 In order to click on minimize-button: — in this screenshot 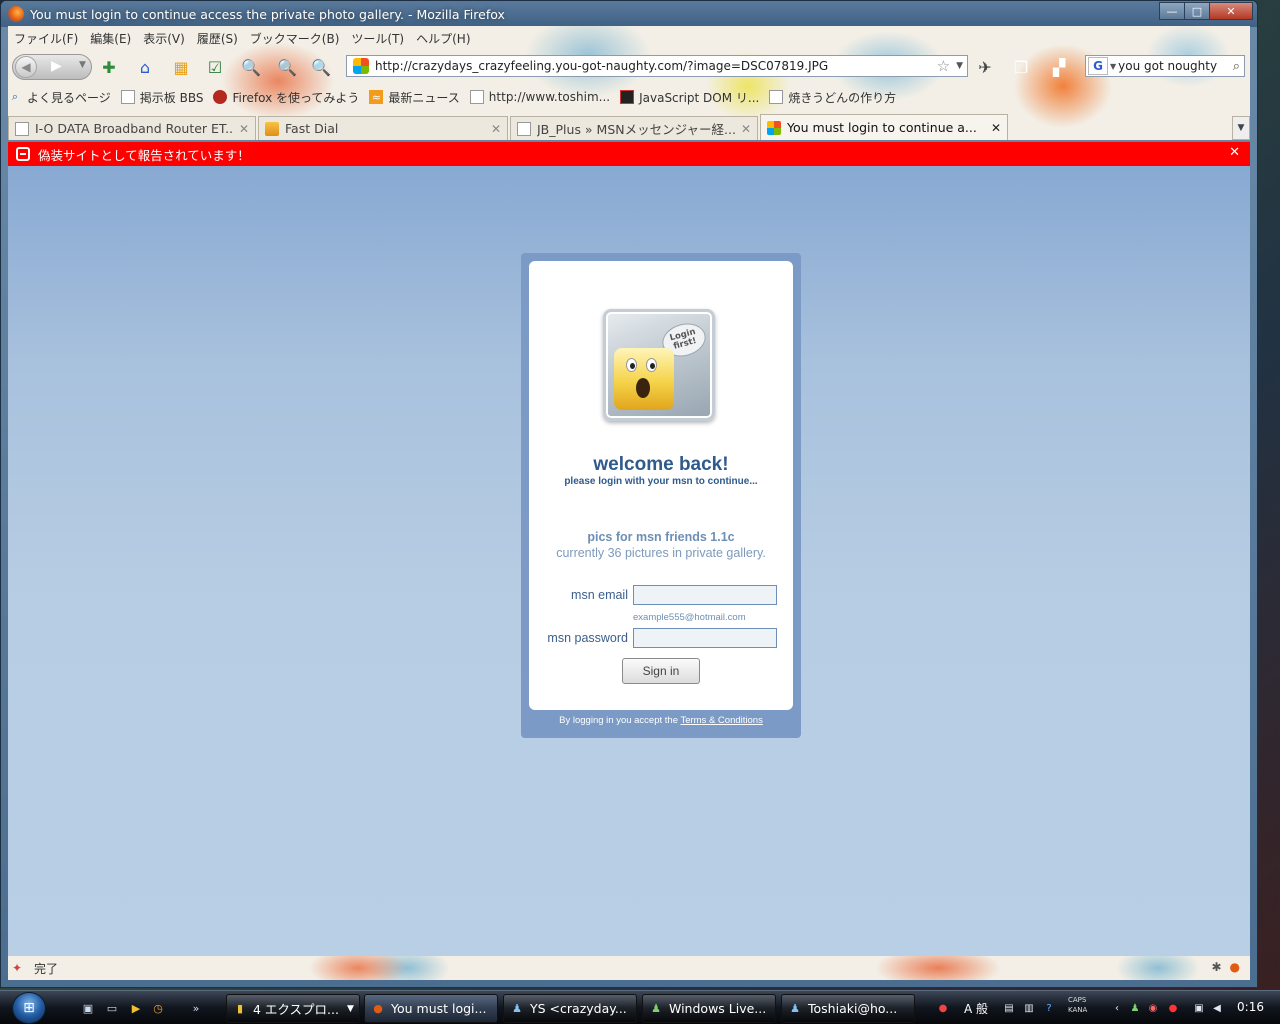, I will do `click(1172, 11)`.